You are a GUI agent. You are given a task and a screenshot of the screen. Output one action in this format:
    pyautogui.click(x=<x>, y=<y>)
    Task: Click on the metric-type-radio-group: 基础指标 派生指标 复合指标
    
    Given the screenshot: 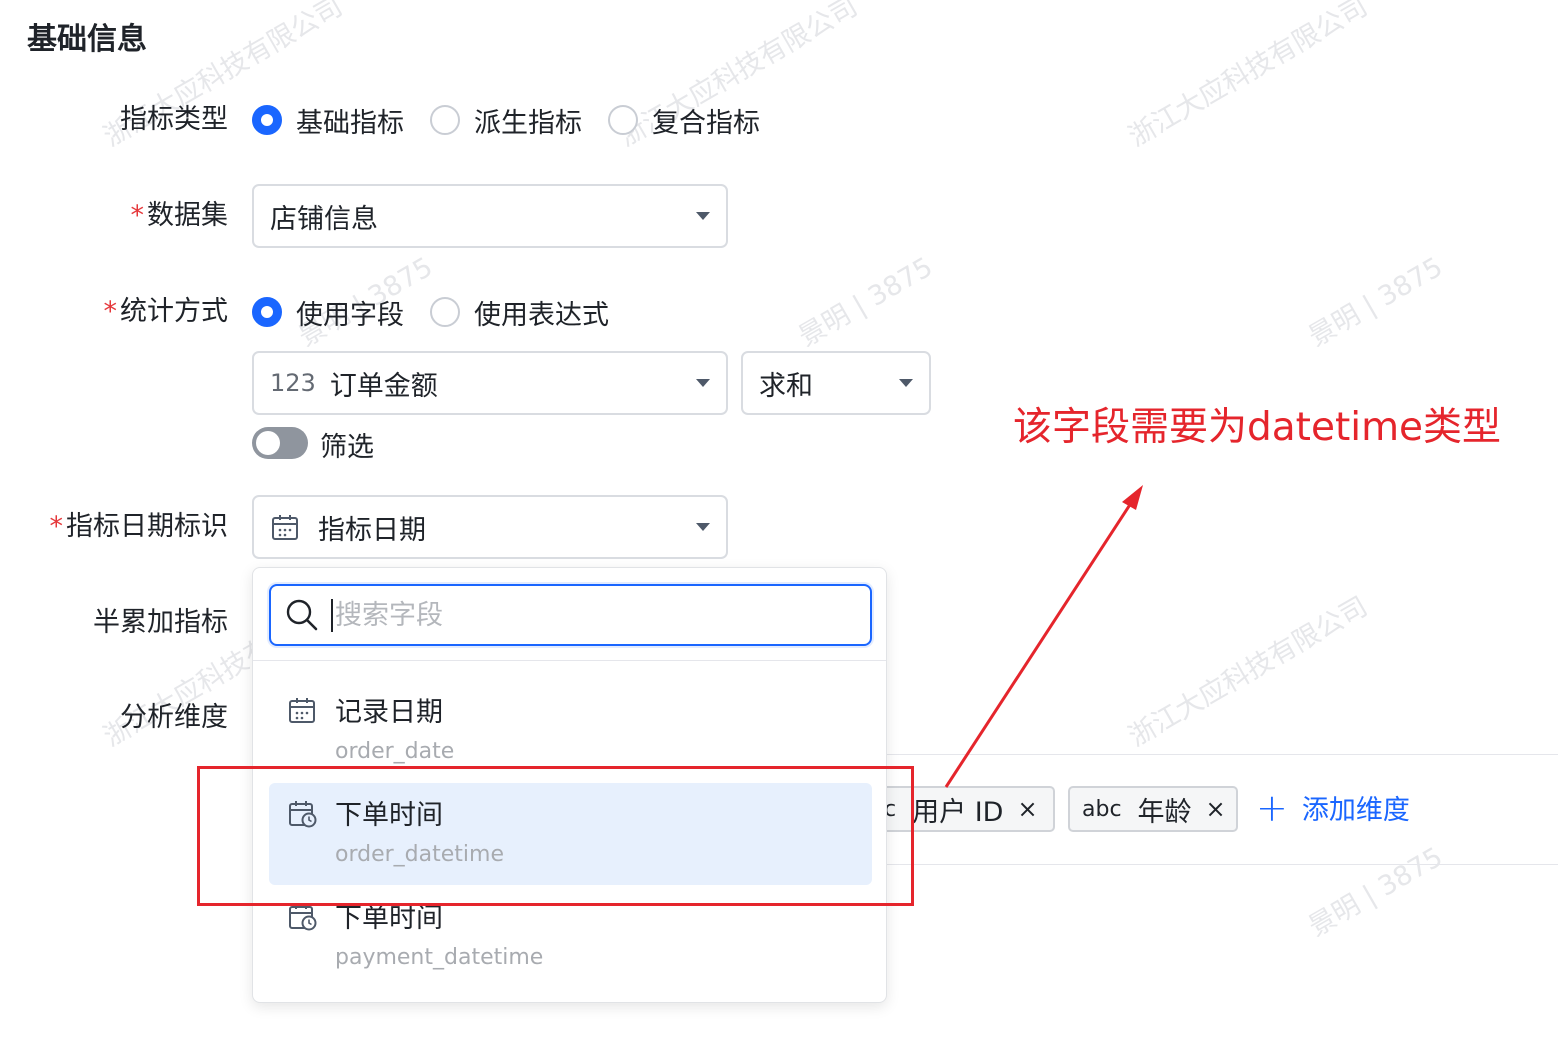 What is the action you would take?
    pyautogui.click(x=519, y=120)
    